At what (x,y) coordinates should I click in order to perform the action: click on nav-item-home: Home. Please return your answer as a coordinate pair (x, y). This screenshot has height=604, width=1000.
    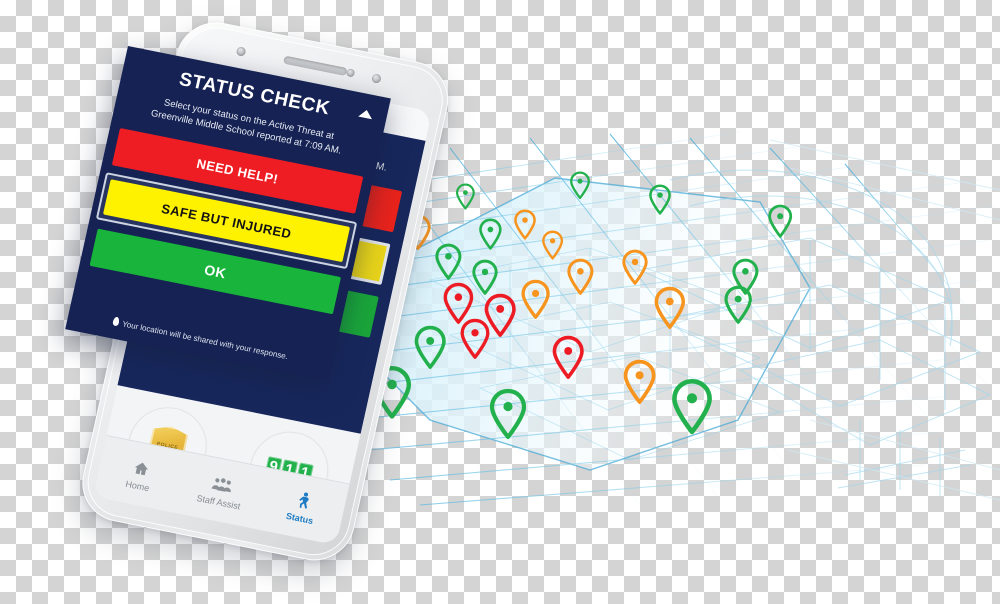
    Looking at the image, I should click on (140, 474).